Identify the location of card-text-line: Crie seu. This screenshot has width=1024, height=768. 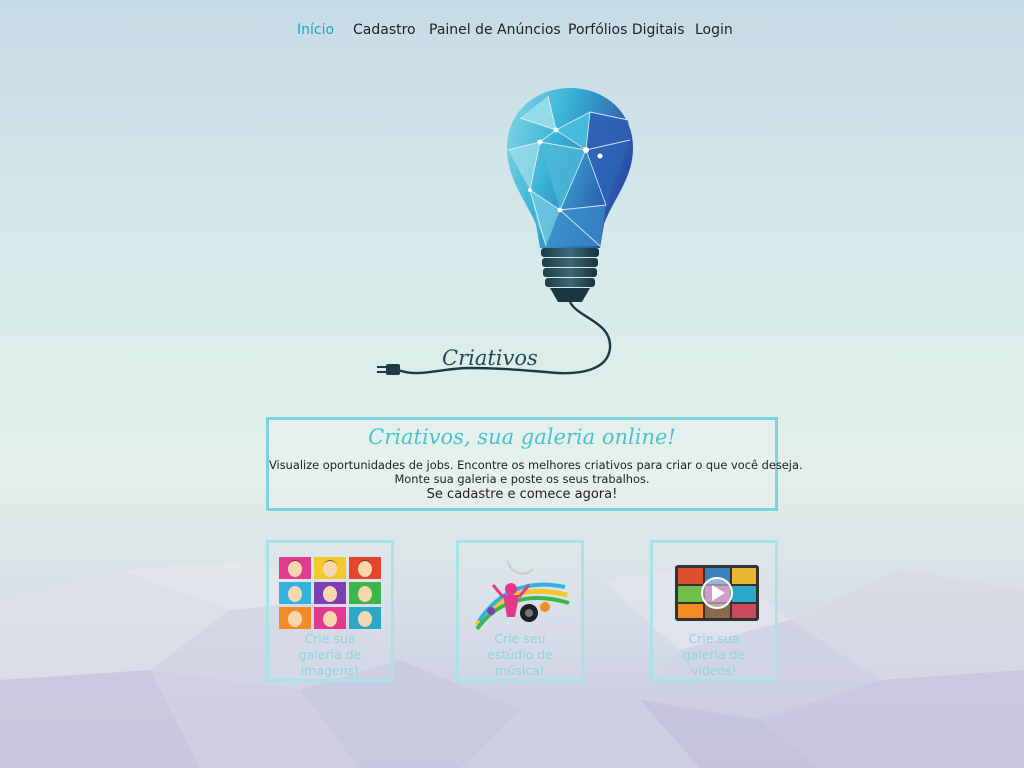
(520, 638).